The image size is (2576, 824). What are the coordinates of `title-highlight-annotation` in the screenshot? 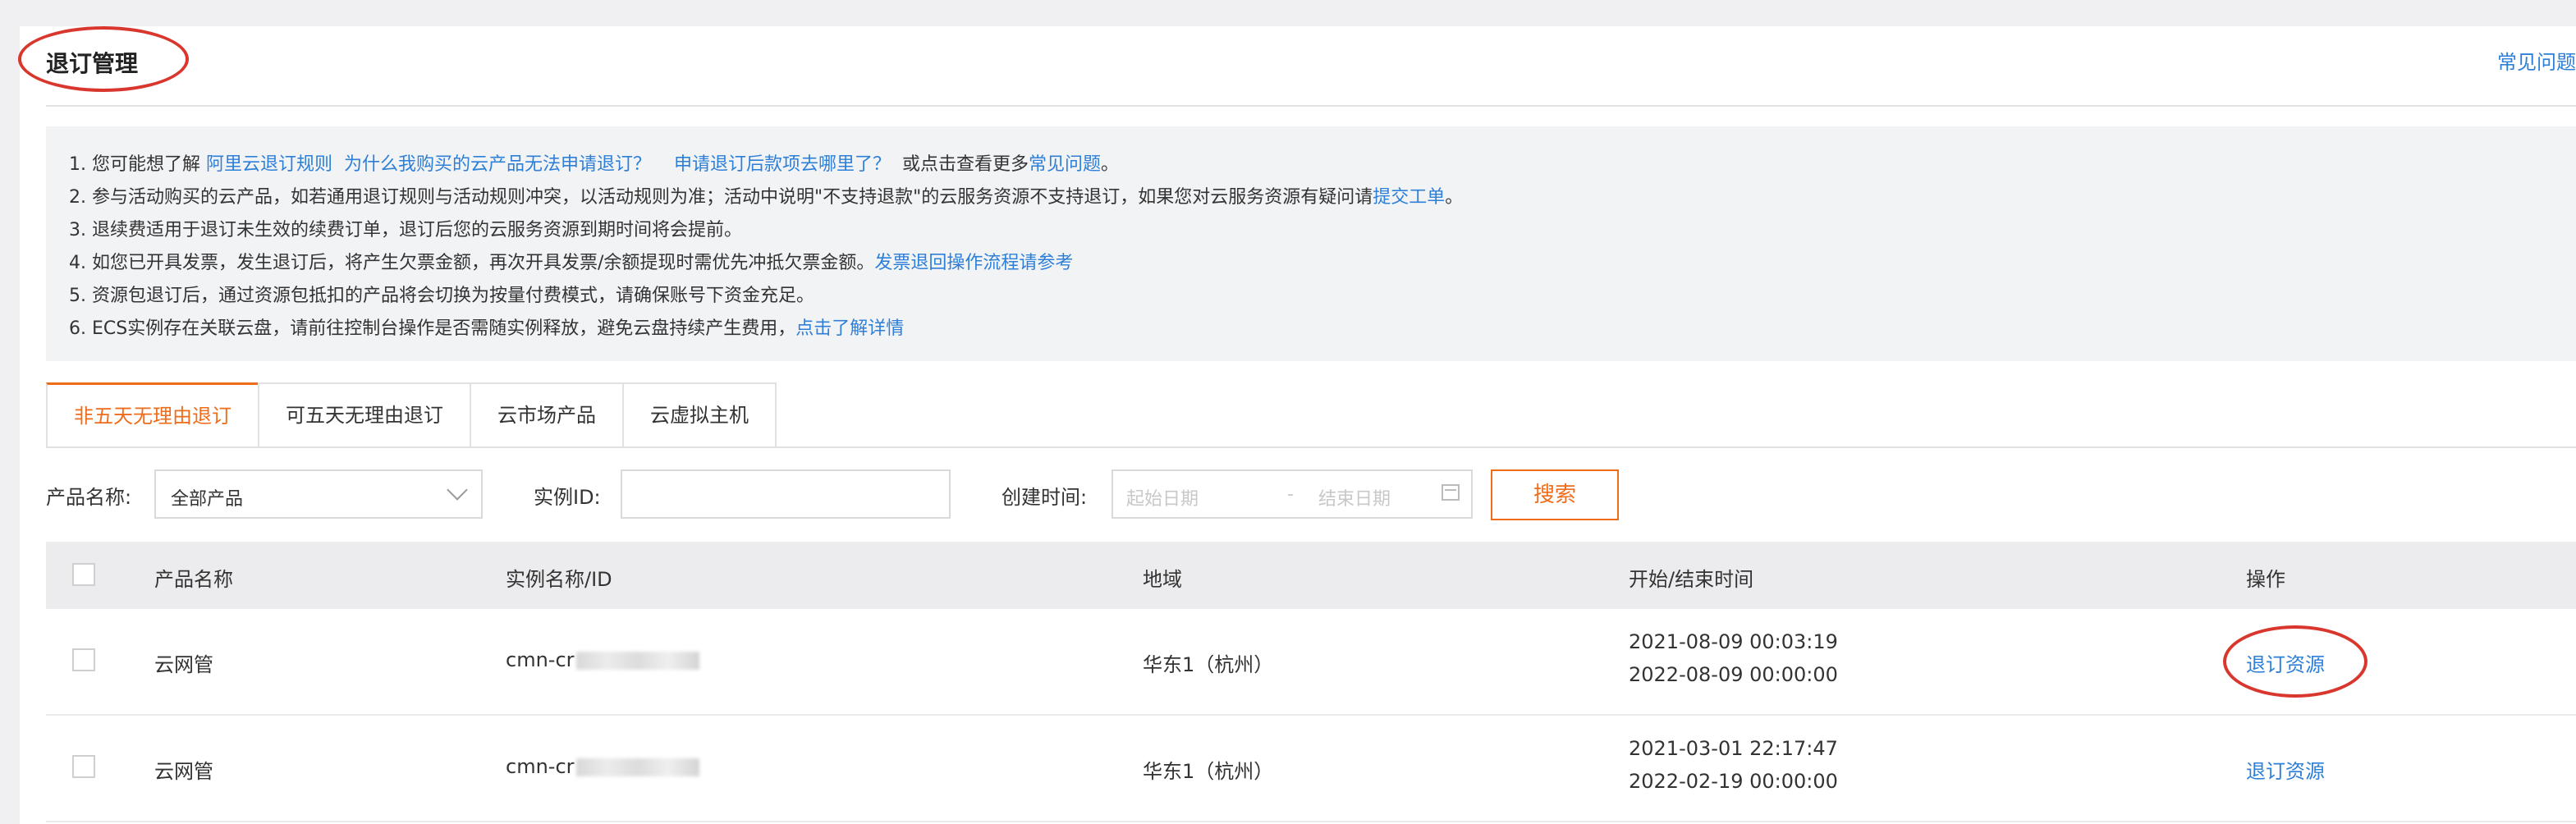 It's located at (104, 59).